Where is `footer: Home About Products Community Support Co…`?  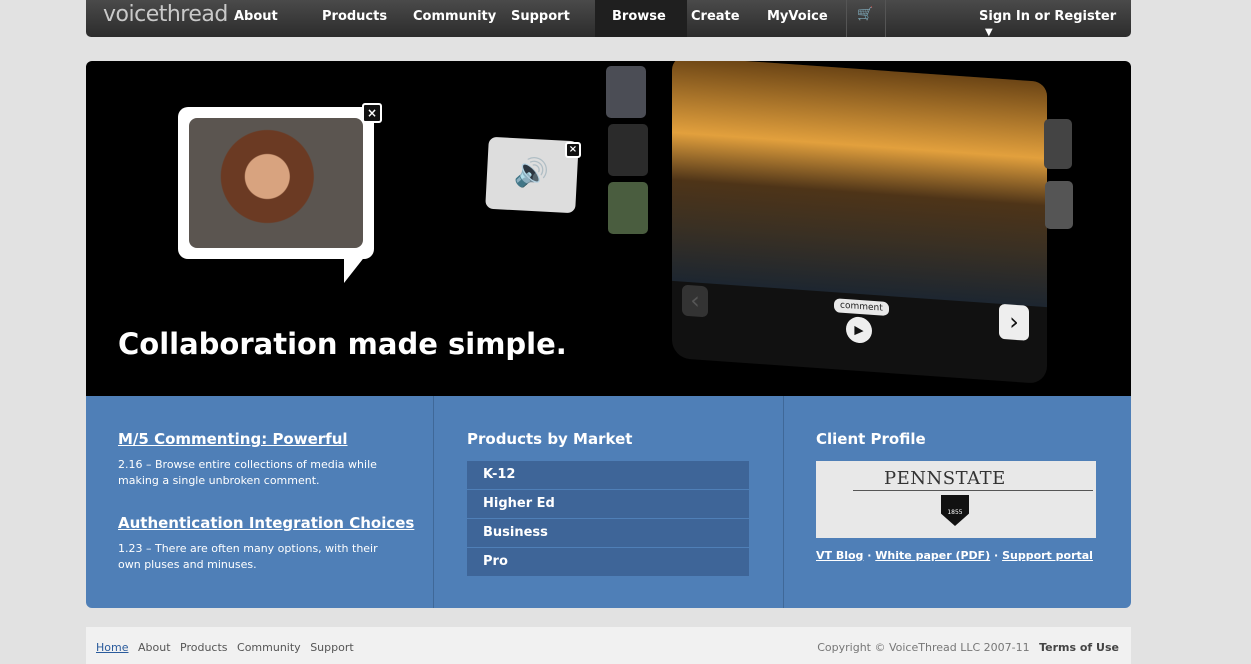
footer: Home About Products Community Support Co… is located at coordinates (608, 645).